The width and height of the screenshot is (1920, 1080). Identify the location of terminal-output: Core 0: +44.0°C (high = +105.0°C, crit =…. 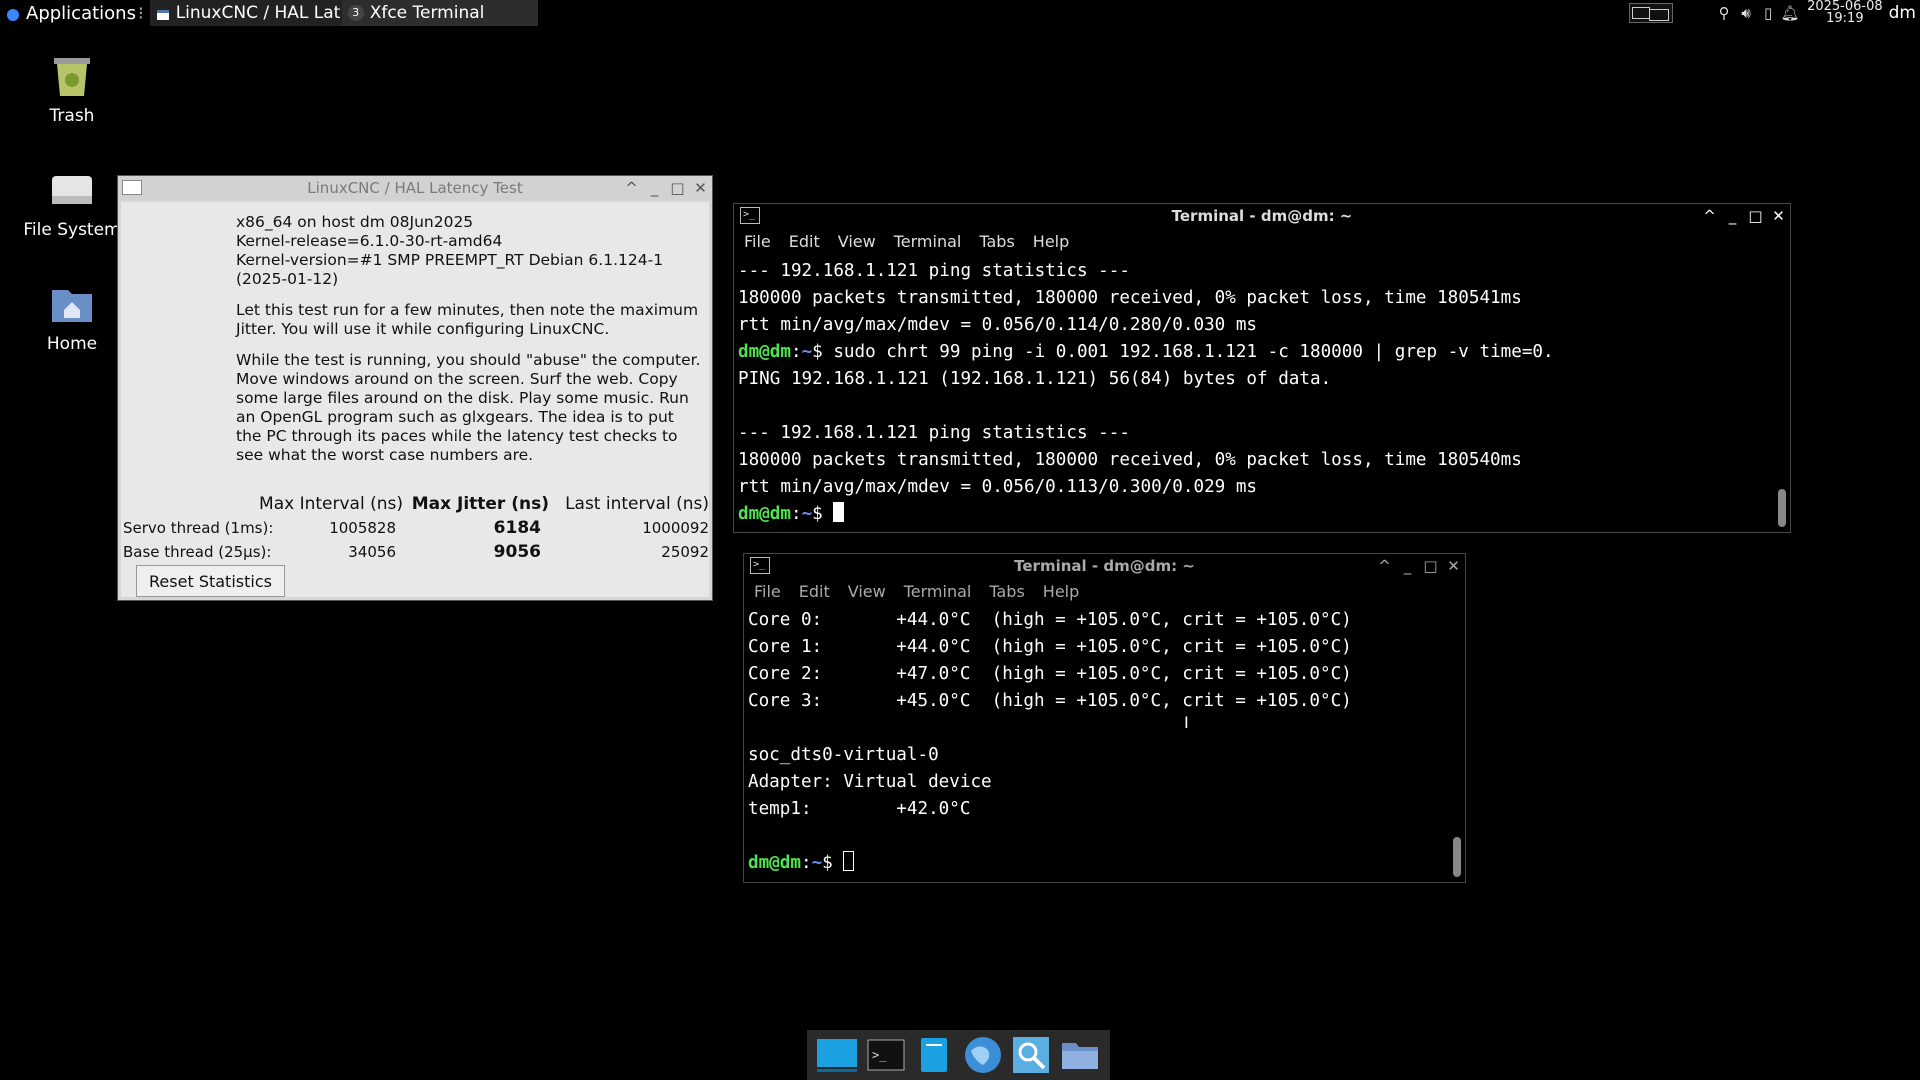
(1097, 743).